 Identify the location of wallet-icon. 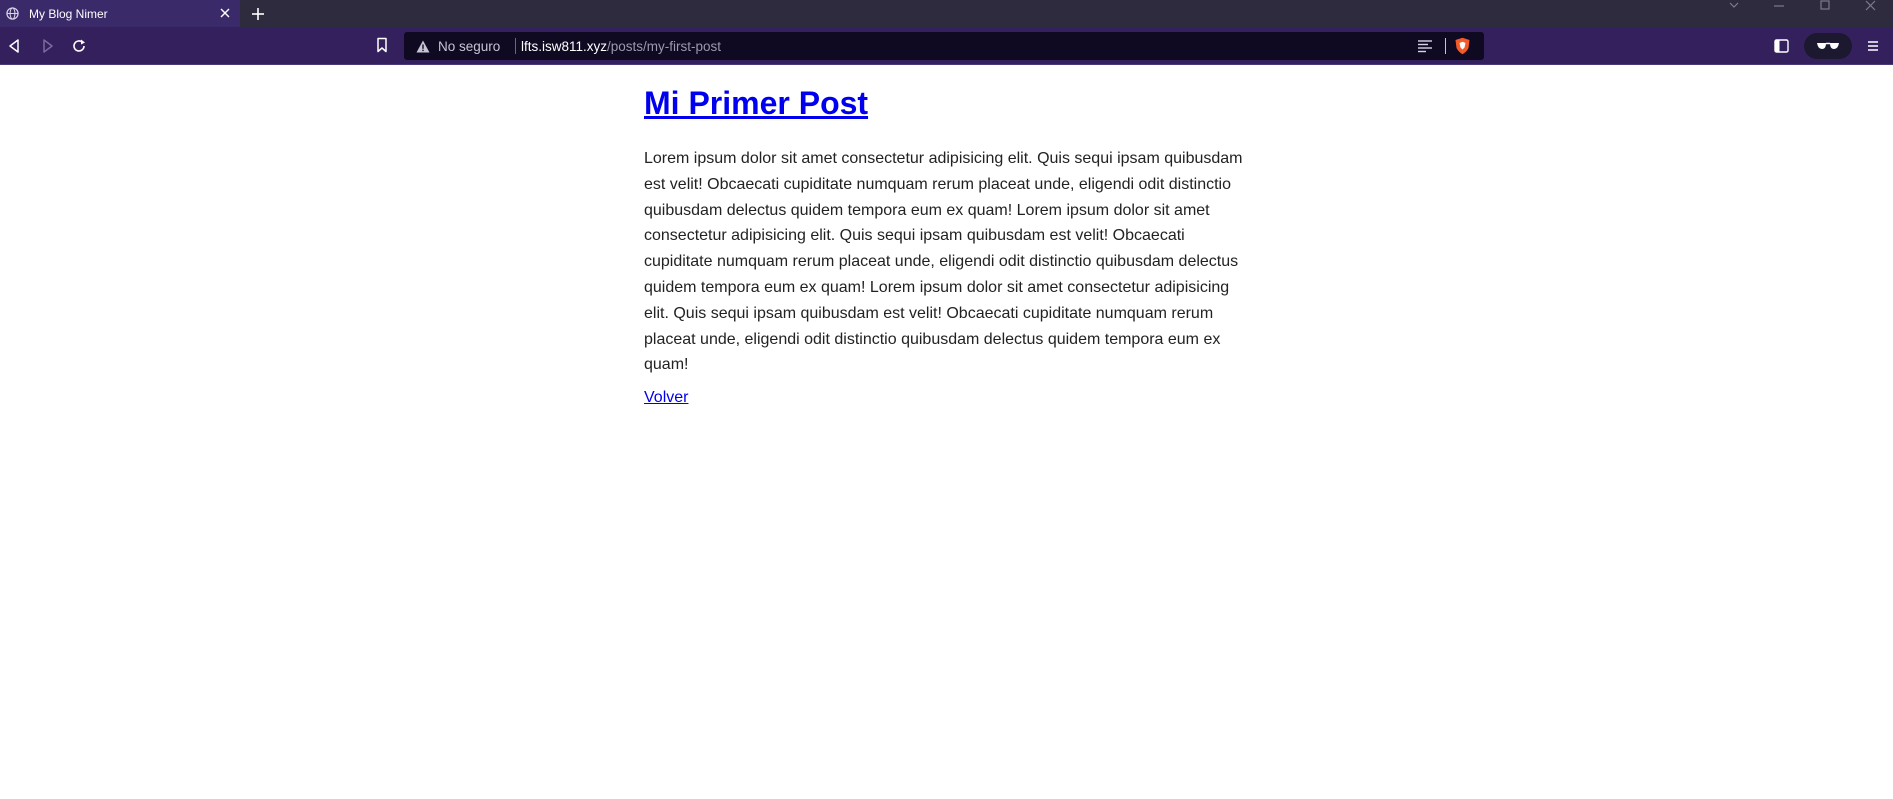
(1828, 45).